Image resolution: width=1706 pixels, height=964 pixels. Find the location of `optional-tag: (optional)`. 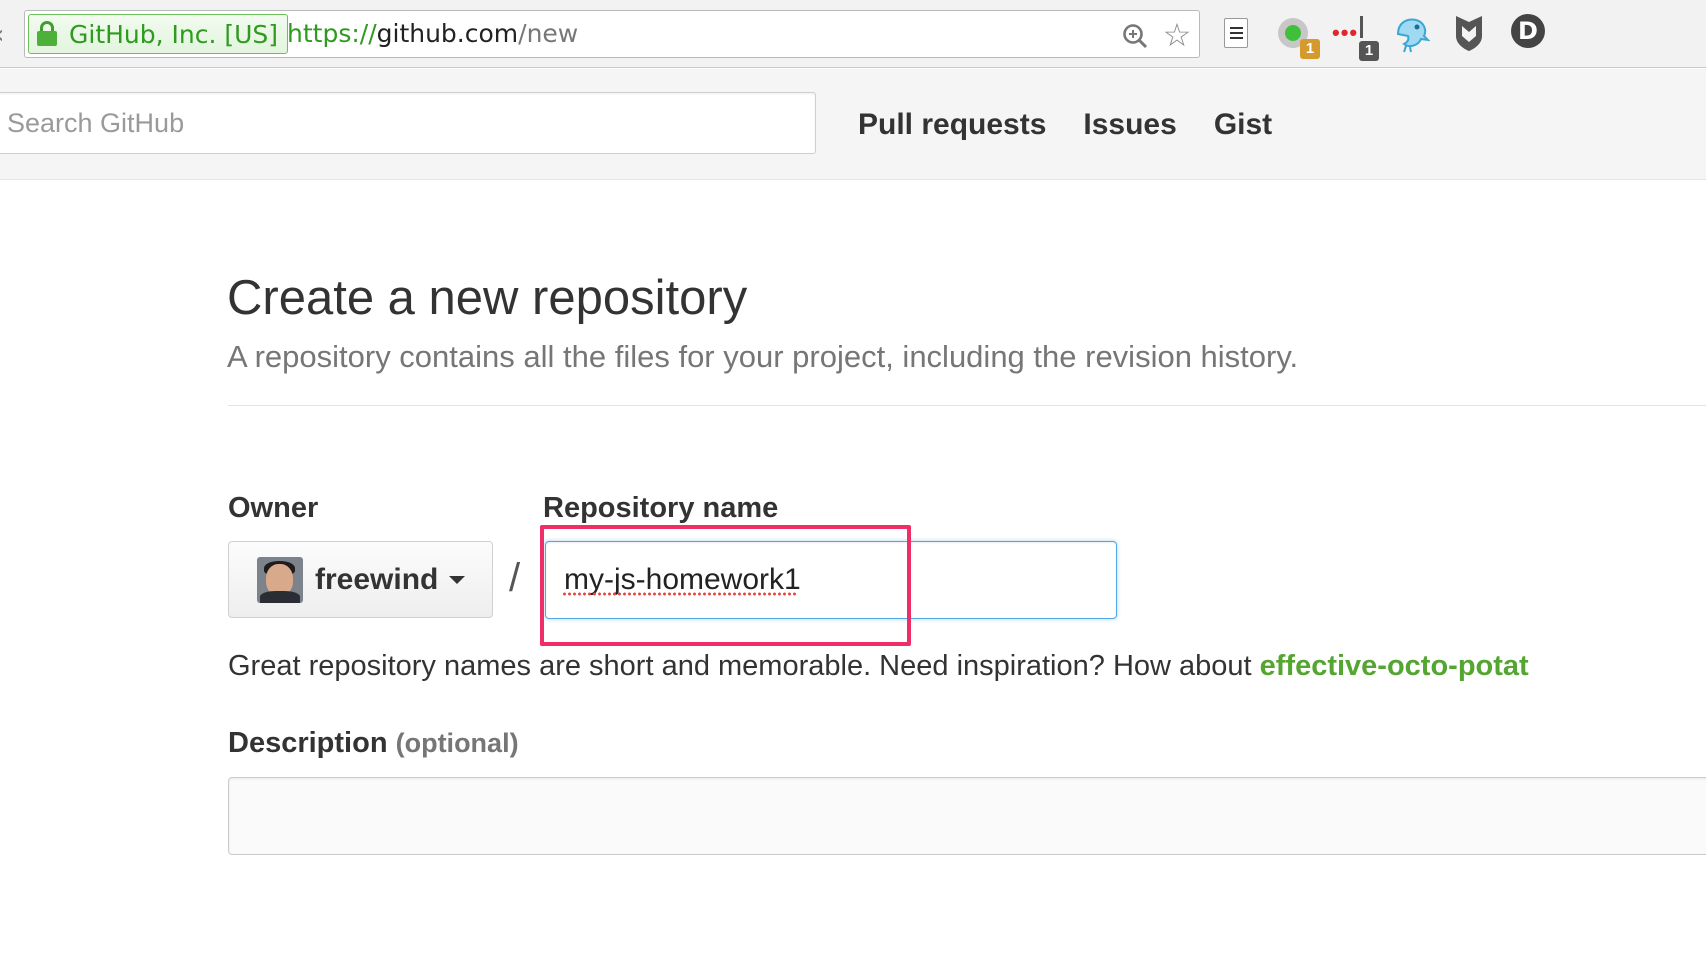

optional-tag: (optional) is located at coordinates (457, 743).